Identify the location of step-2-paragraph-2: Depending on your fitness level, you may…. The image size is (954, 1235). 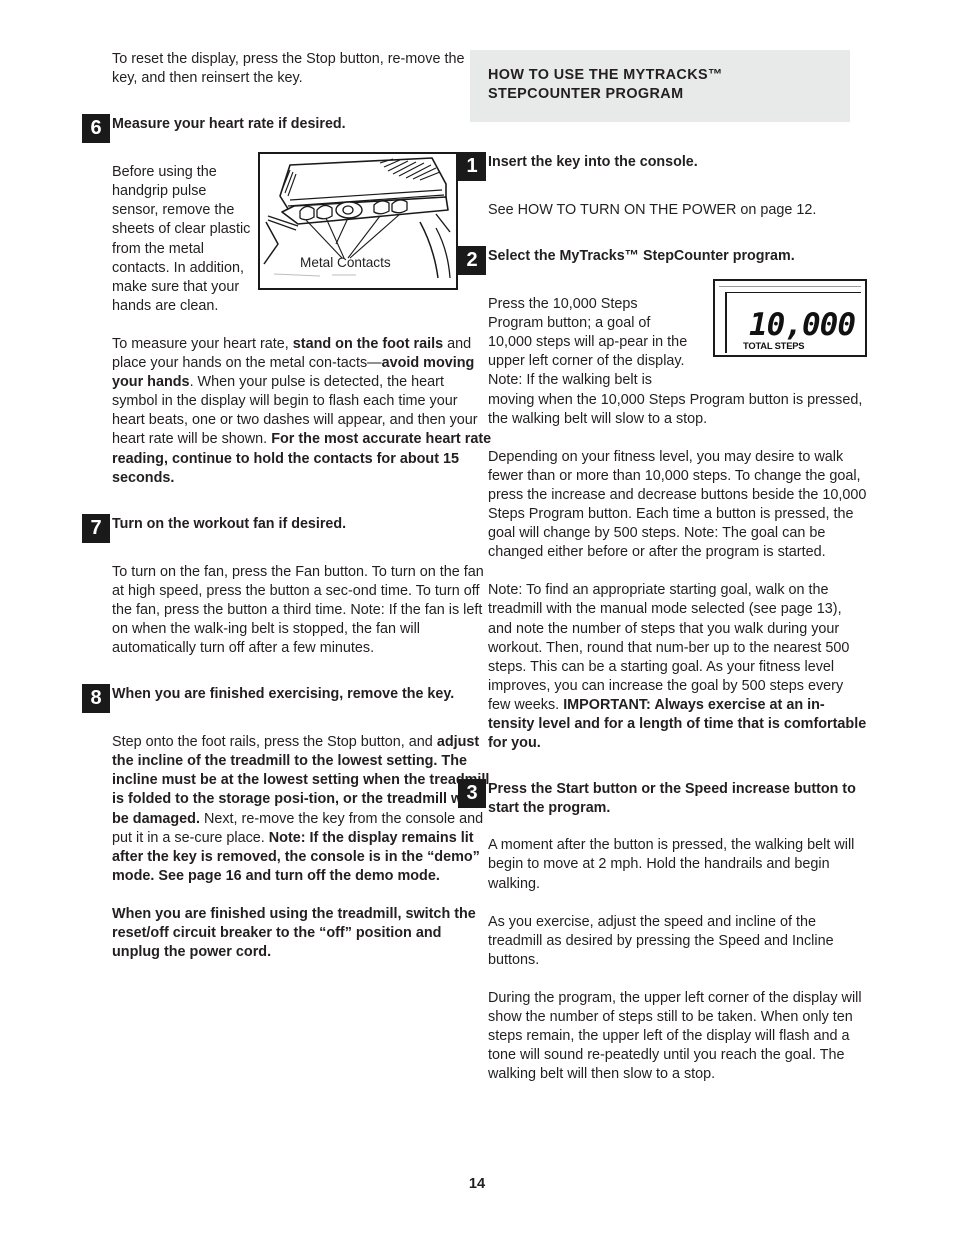
(677, 504).